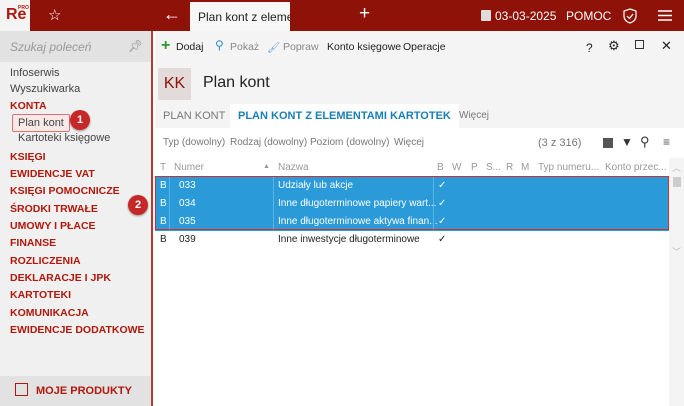 The image size is (684, 406). What do you see at coordinates (163, 167) in the screenshot?
I see `col-t: T` at bounding box center [163, 167].